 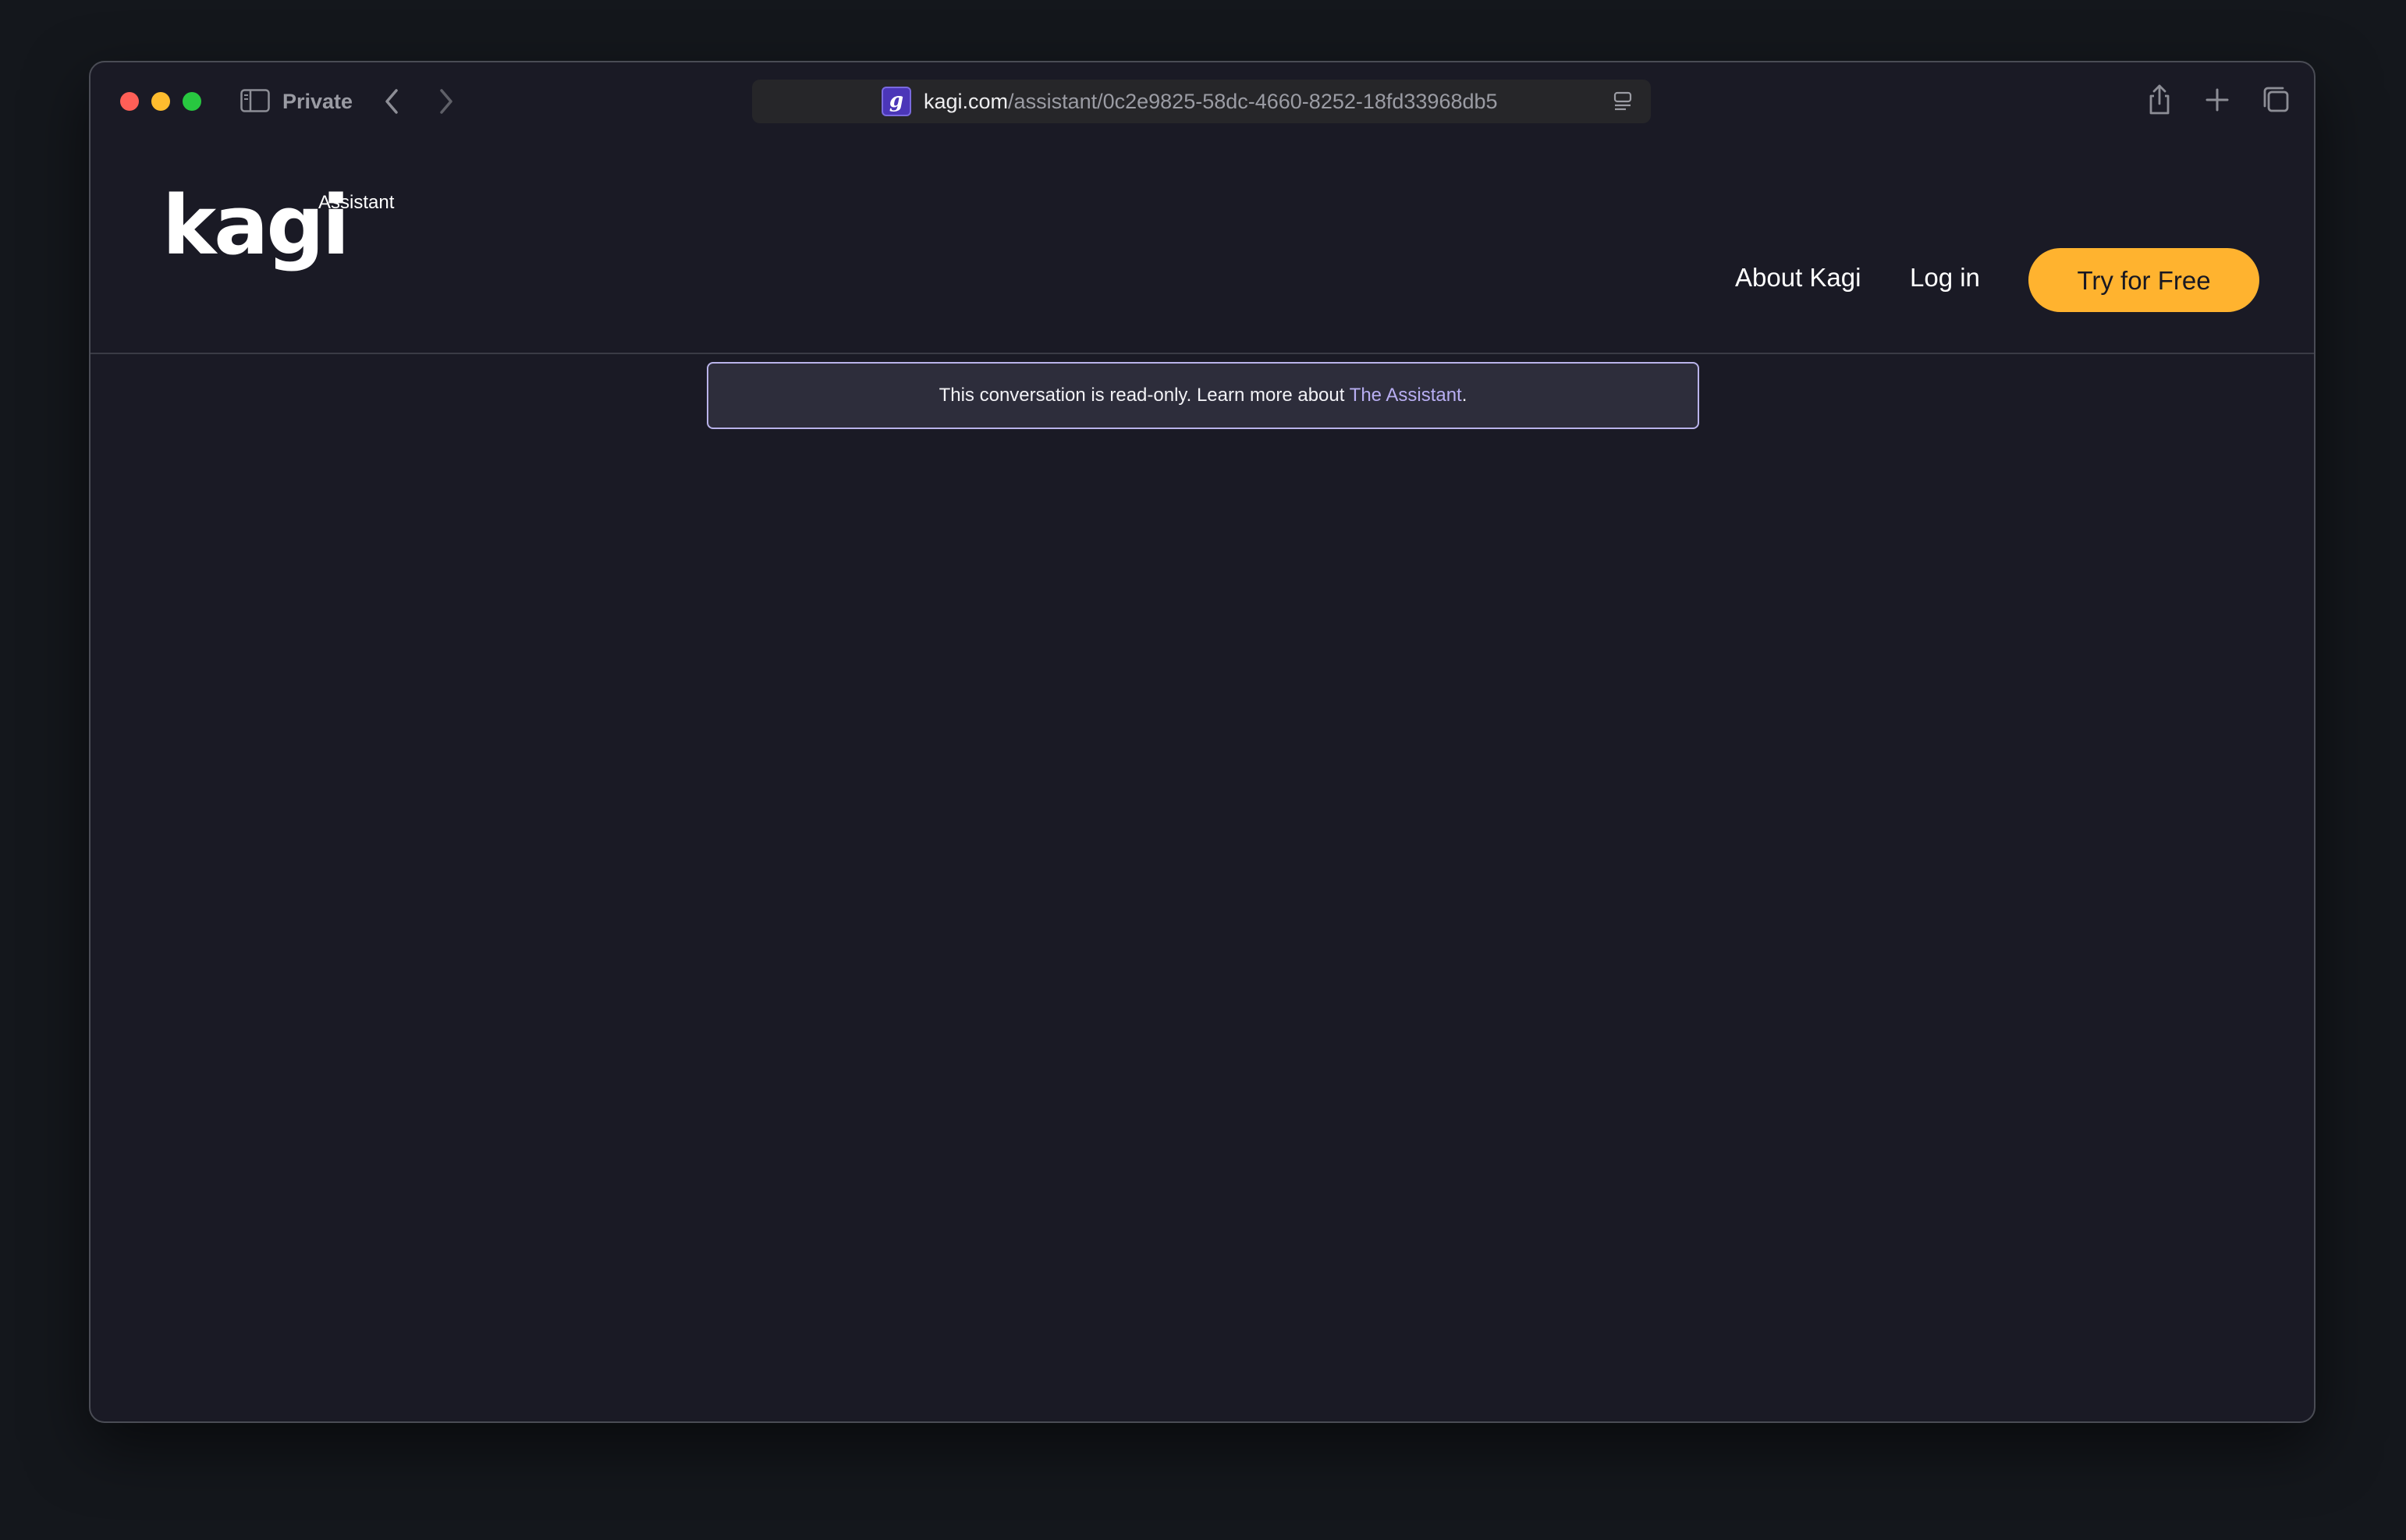 I want to click on notice-period: ., so click(x=1464, y=395).